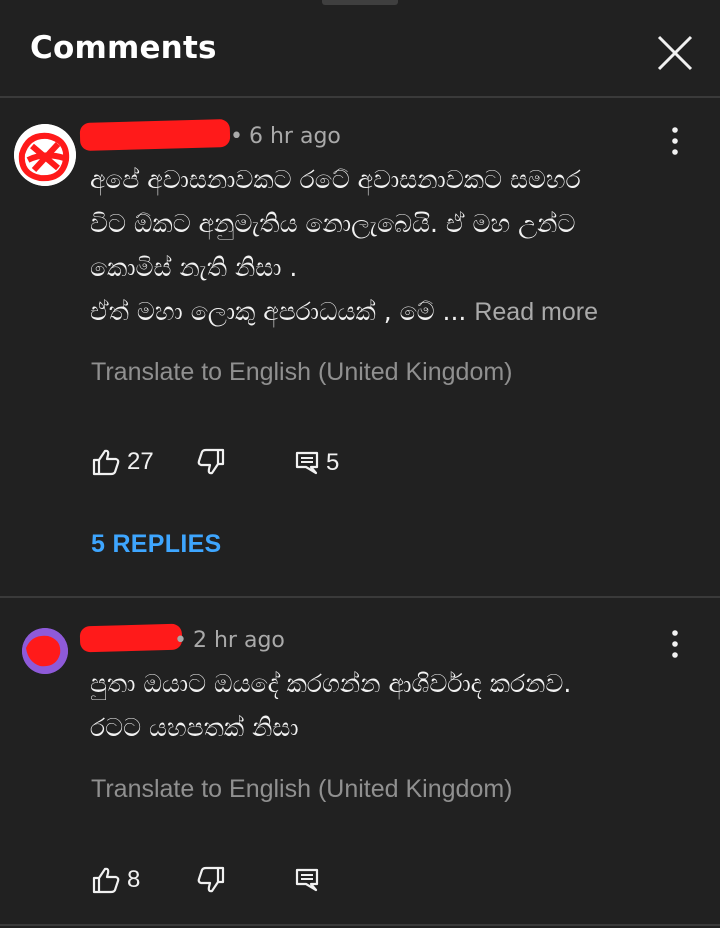 The width and height of the screenshot is (720, 928). I want to click on comment-meta: • 6 hr ago, so click(285, 136).